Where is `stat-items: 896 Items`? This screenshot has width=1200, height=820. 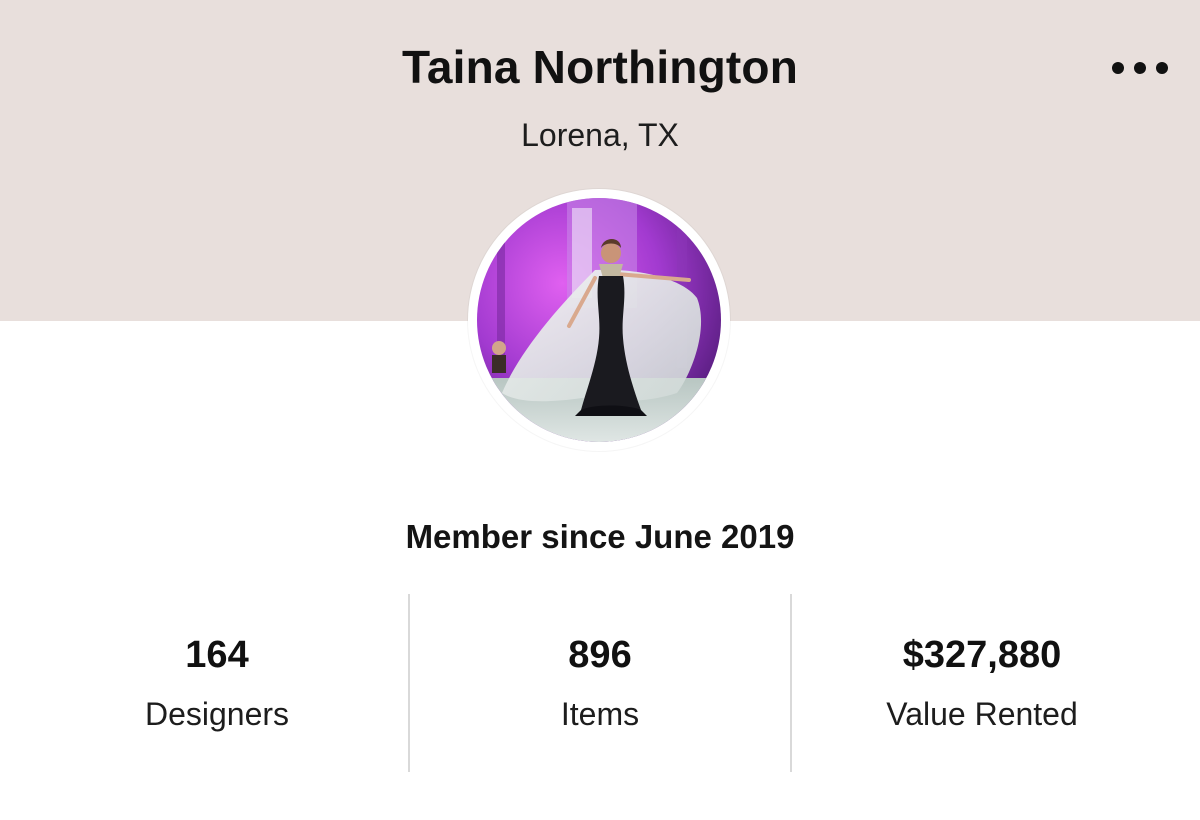 stat-items: 896 Items is located at coordinates (600, 683).